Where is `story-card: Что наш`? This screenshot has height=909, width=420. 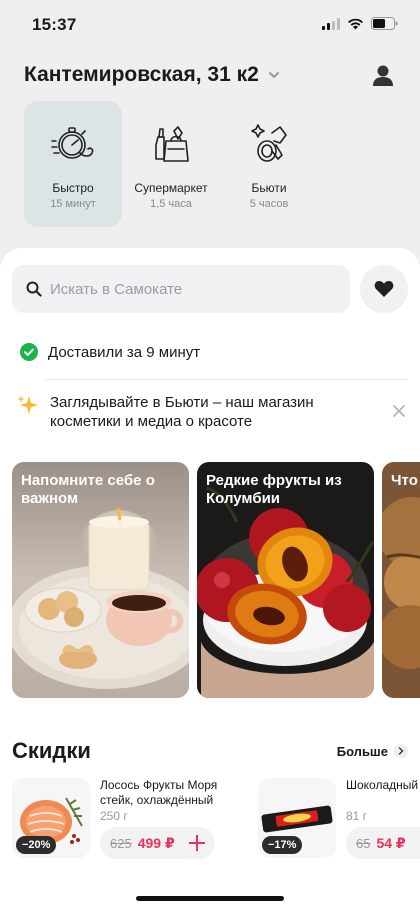 story-card: Что наш is located at coordinates (401, 580).